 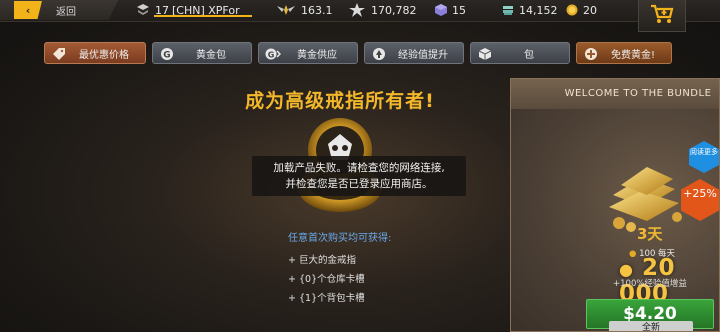 I want to click on silver-stat: 14,152, so click(x=530, y=10).